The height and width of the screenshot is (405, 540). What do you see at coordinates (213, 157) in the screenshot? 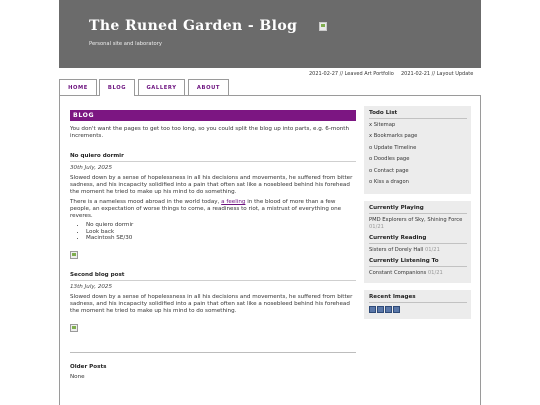
I see `post-title: No quiero dormir` at bounding box center [213, 157].